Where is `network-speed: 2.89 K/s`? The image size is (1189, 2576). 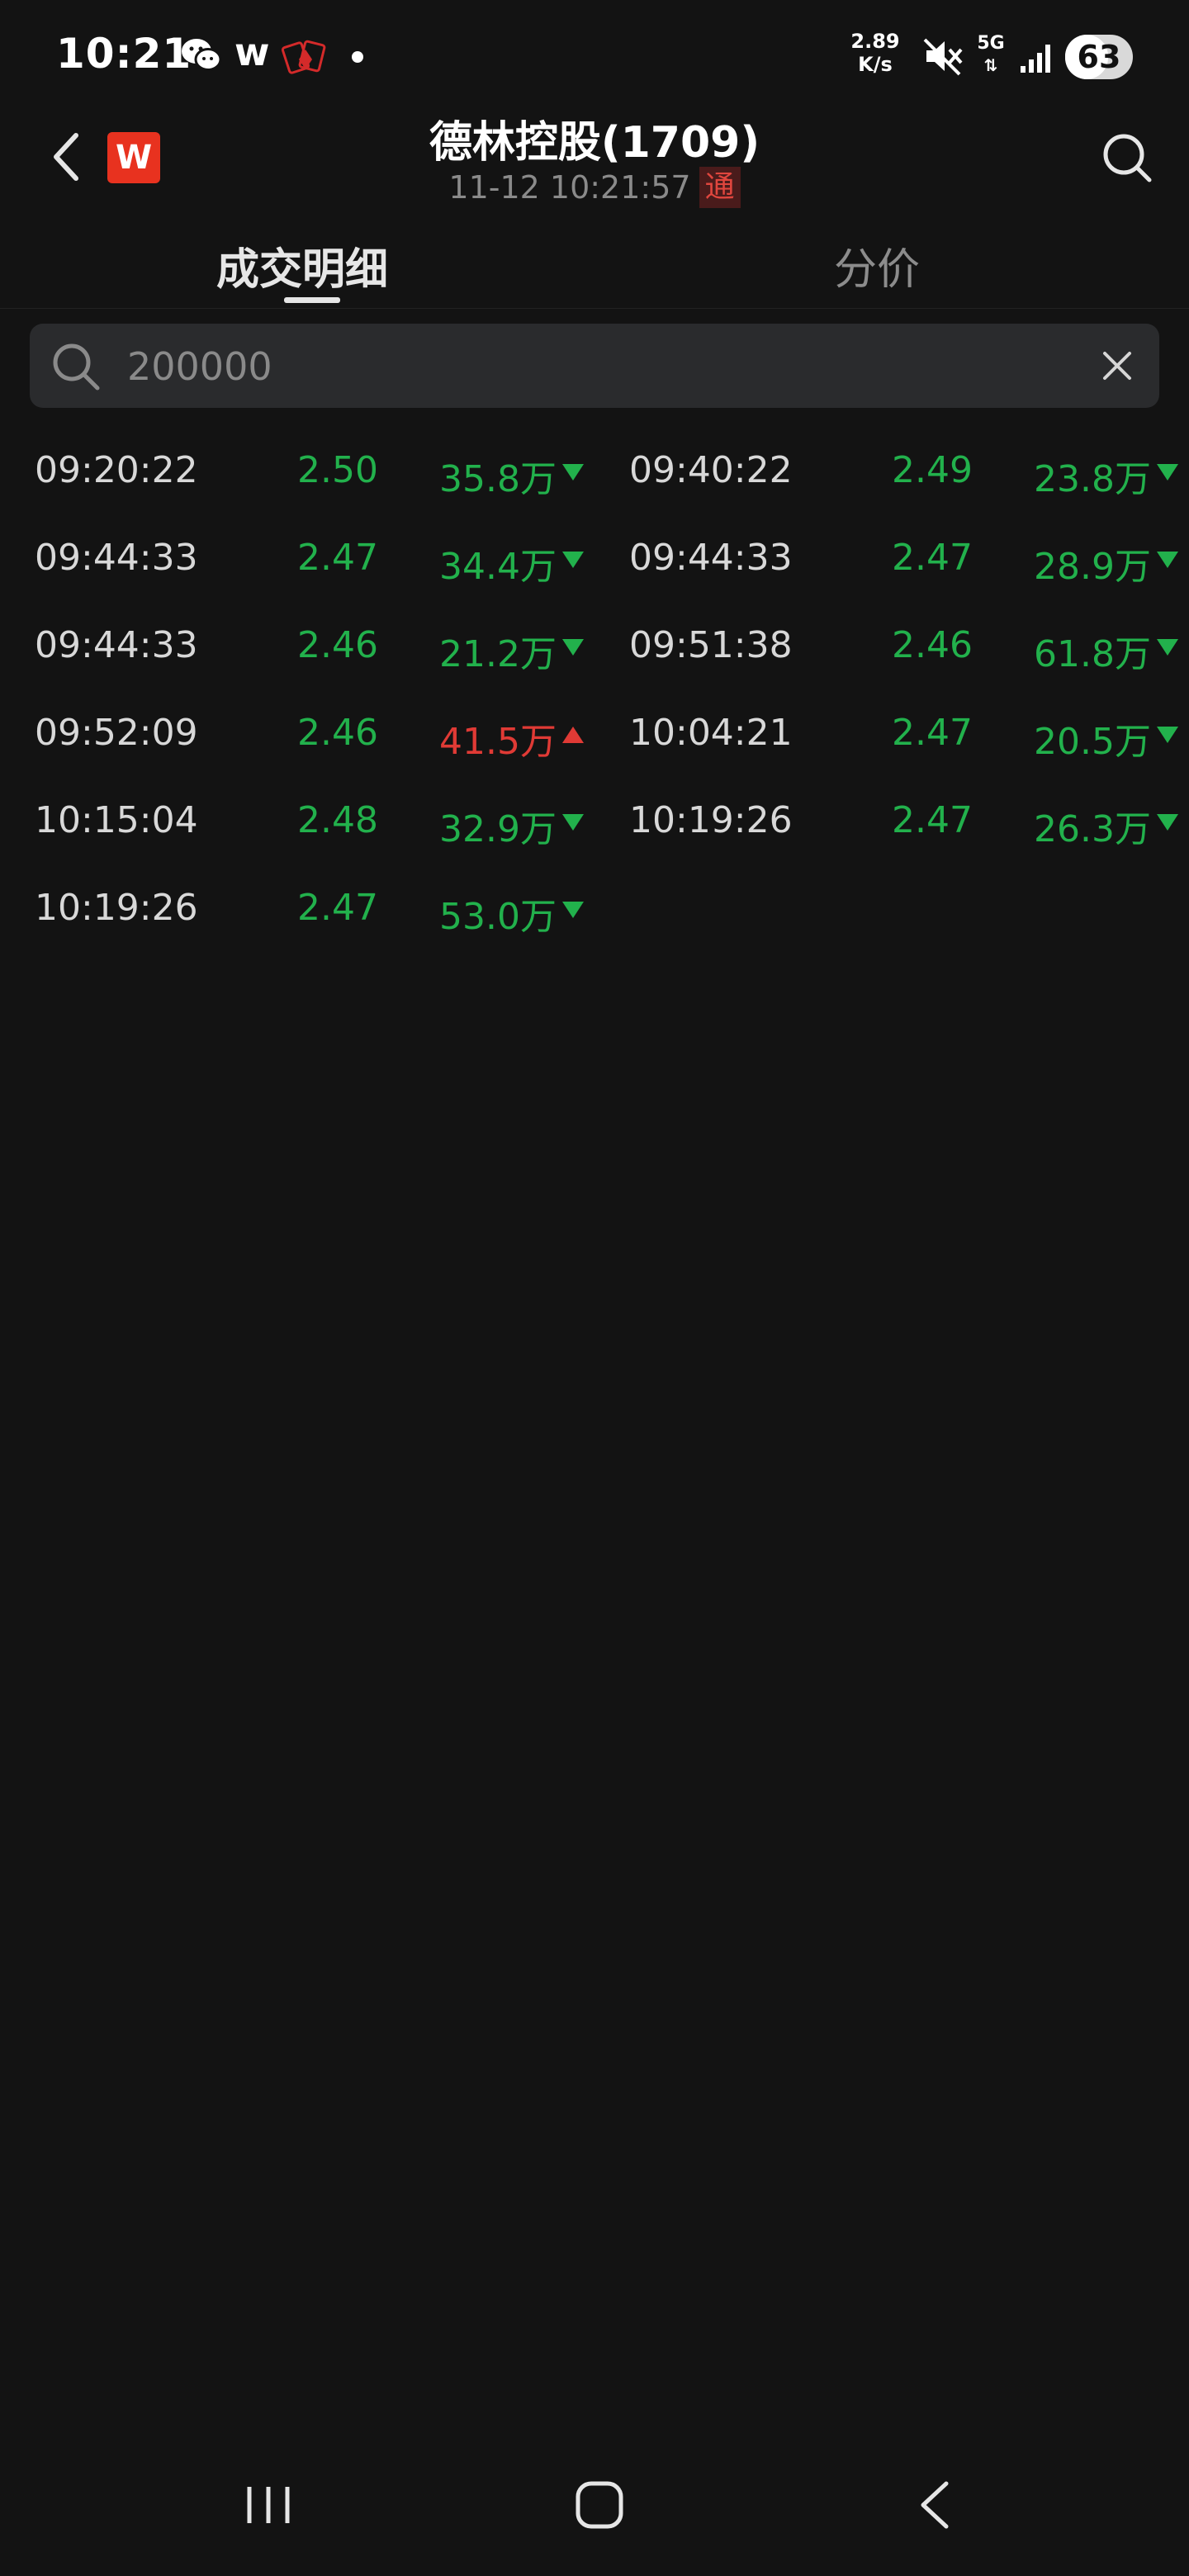 network-speed: 2.89 K/s is located at coordinates (875, 53).